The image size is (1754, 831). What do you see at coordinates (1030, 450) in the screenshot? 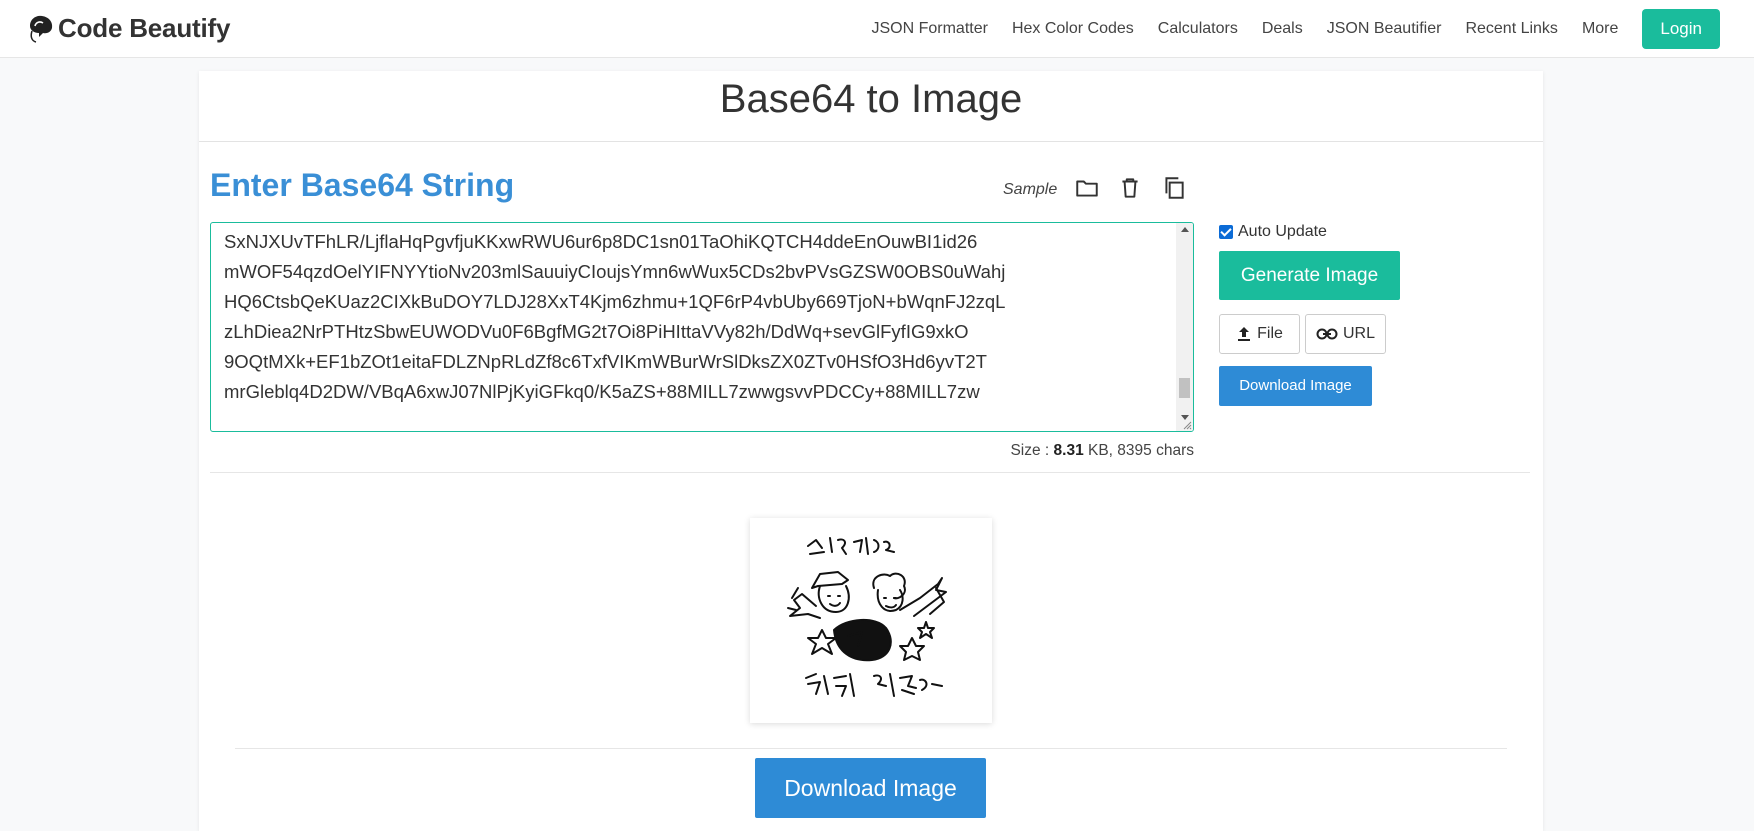
I see `size-label: Size :` at bounding box center [1030, 450].